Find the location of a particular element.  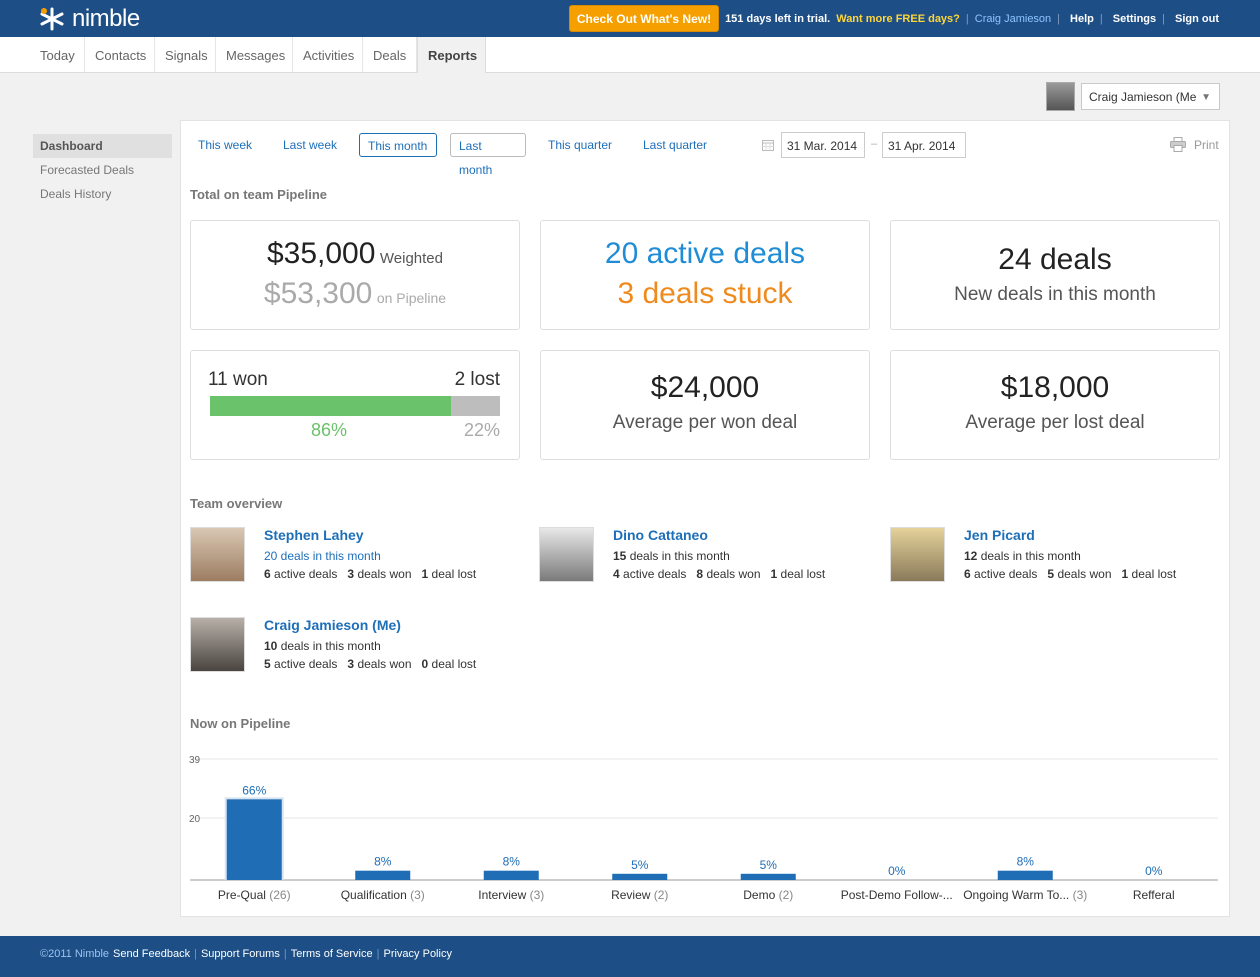

whats-new-button: Check Out What's New! is located at coordinates (644, 18).